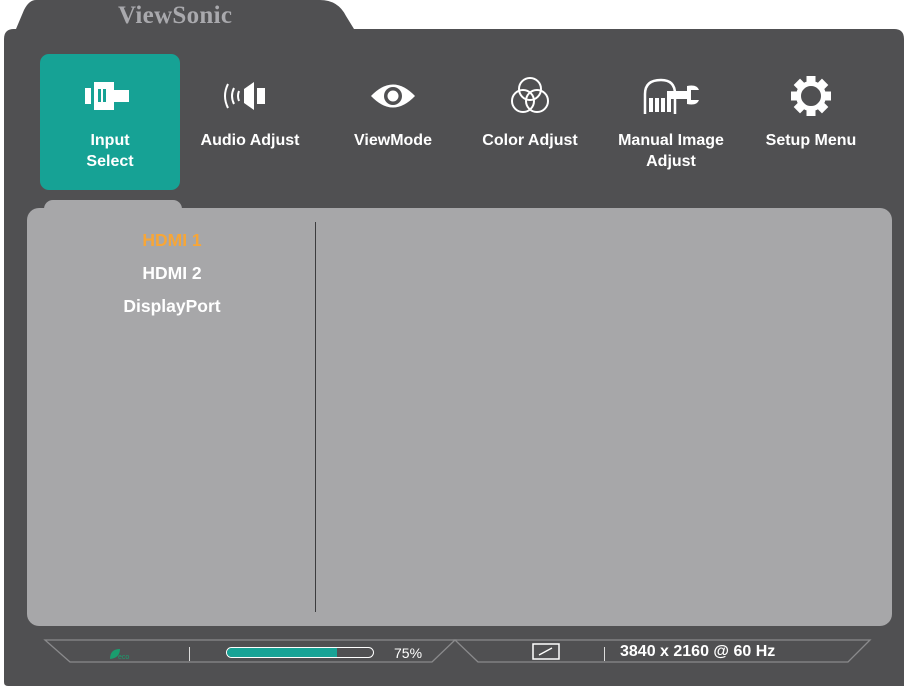 The height and width of the screenshot is (686, 904). Describe the element at coordinates (811, 140) in the screenshot. I see `tab-label: Setup Menu` at that location.